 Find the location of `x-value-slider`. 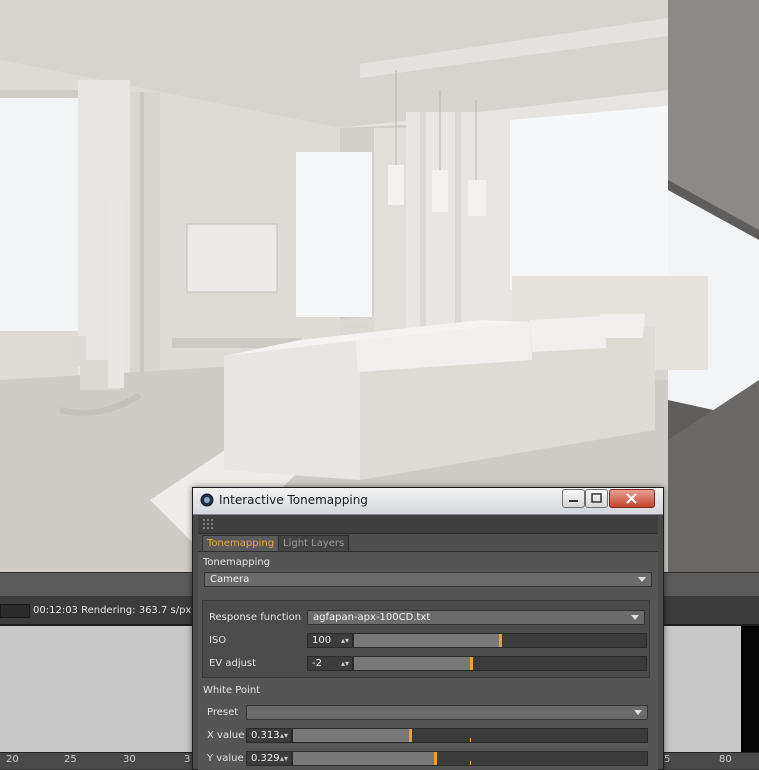

x-value-slider is located at coordinates (470, 735).